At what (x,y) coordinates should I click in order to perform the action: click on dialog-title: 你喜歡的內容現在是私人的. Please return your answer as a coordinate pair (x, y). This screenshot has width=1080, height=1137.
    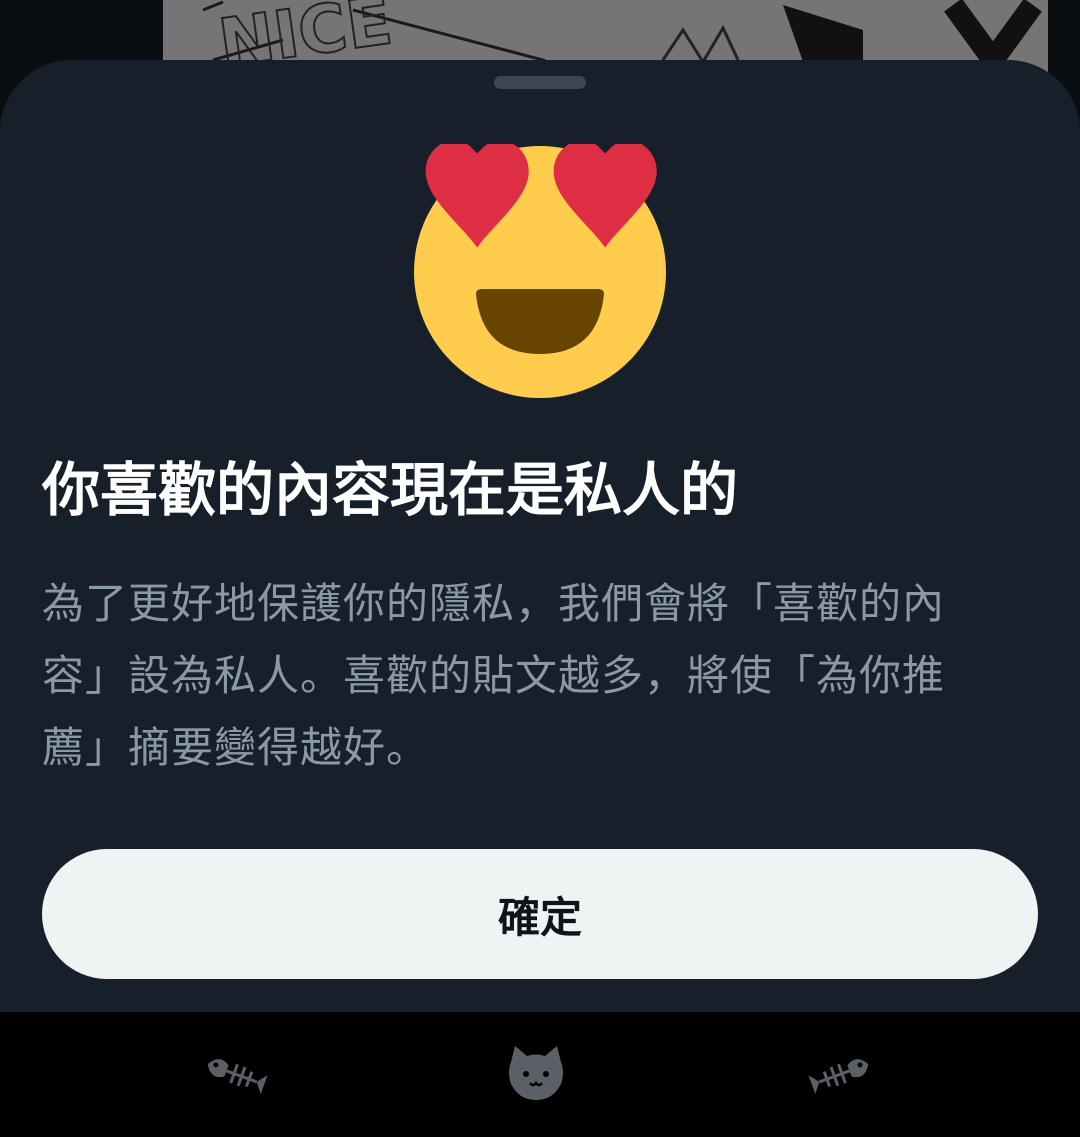
    Looking at the image, I should click on (390, 490).